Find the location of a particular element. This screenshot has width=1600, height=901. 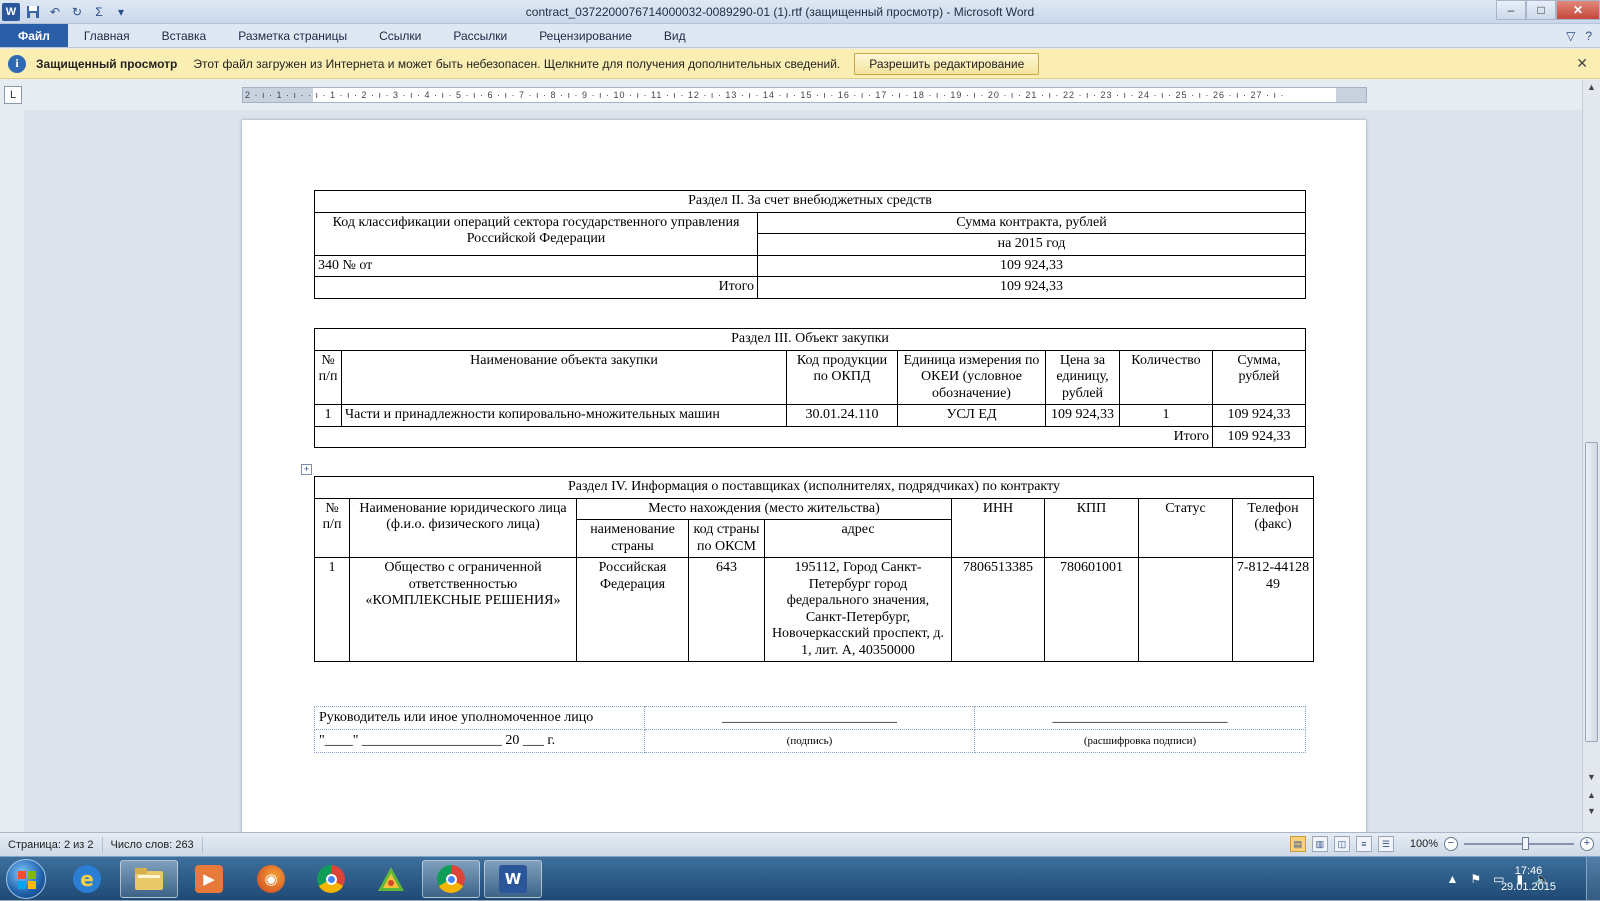

maximize-button: □ is located at coordinates (1541, 10).